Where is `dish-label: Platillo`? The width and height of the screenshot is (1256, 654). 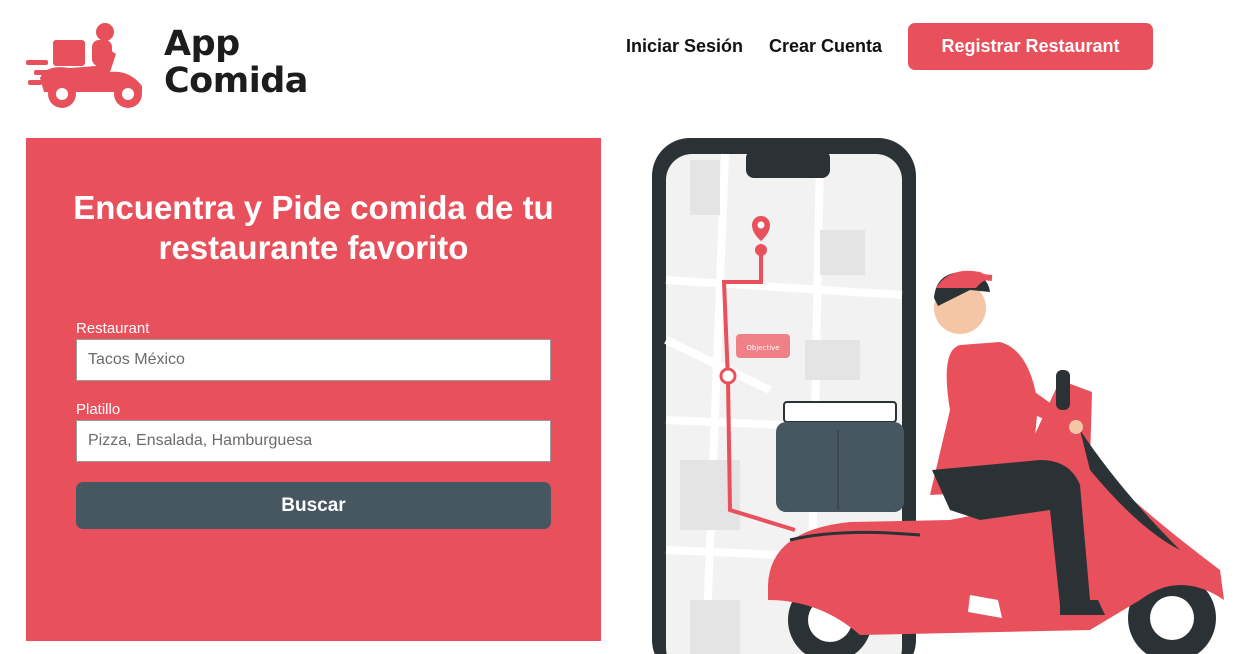
dish-label: Platillo is located at coordinates (98, 409).